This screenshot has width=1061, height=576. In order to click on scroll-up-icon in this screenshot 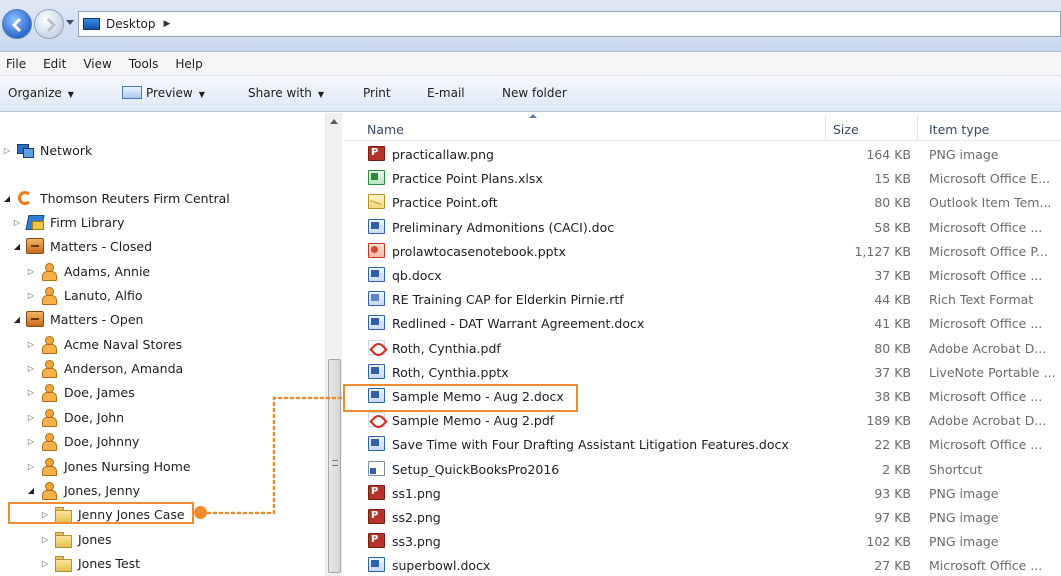, I will do `click(334, 121)`.